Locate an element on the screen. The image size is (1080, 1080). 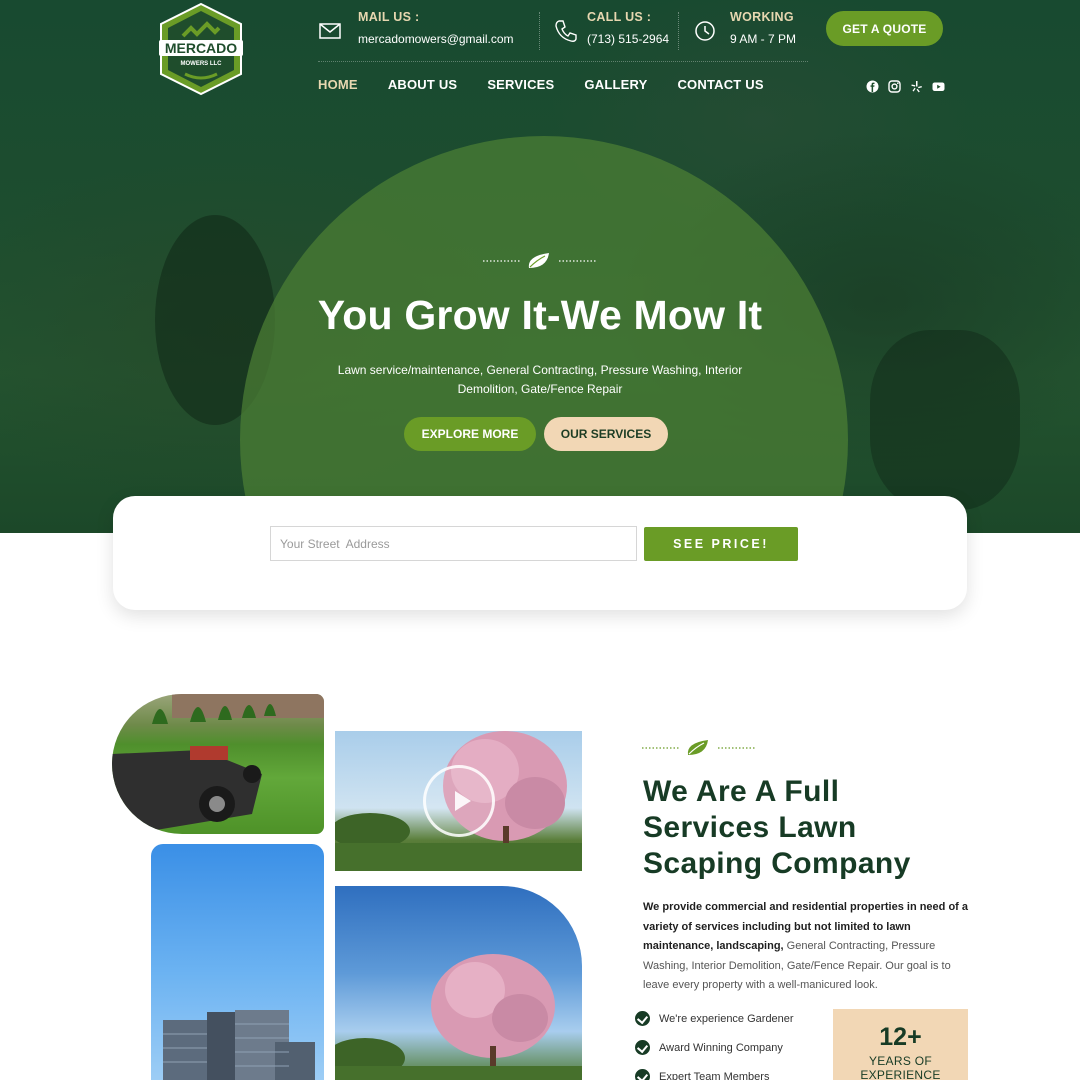
social-links is located at coordinates (910, 86).